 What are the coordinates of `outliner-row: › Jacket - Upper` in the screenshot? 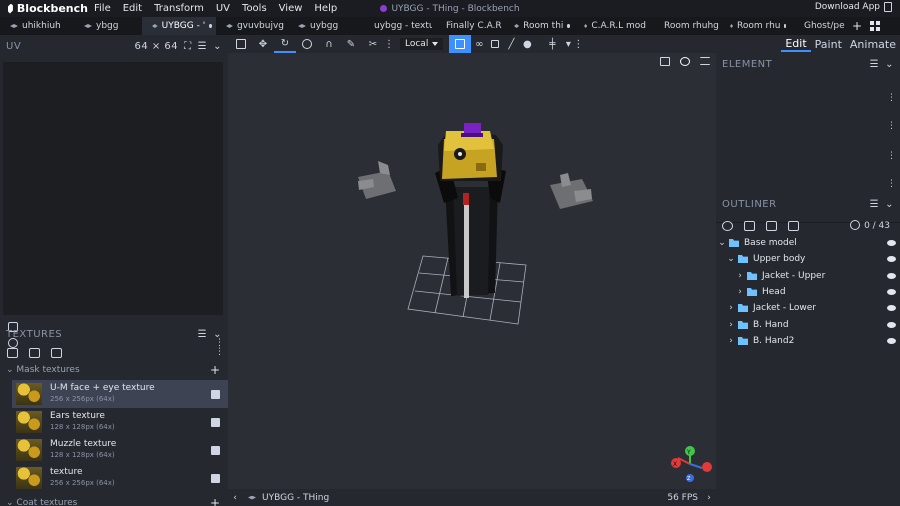 It's located at (808, 276).